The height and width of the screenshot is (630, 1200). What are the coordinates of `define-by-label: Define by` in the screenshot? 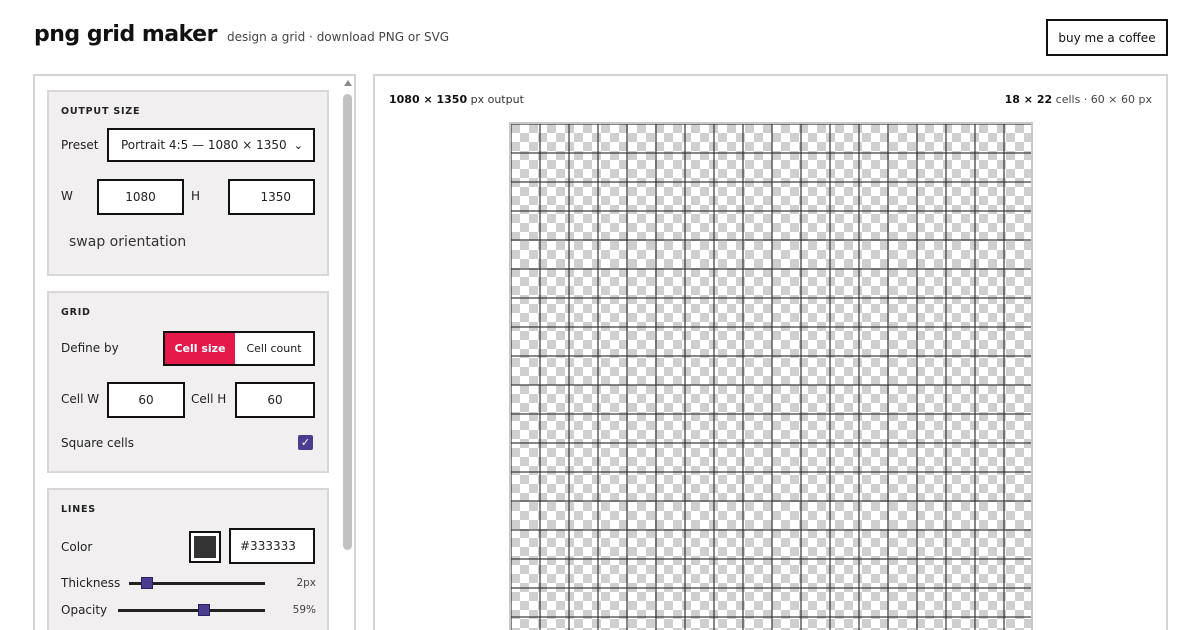 It's located at (90, 348).